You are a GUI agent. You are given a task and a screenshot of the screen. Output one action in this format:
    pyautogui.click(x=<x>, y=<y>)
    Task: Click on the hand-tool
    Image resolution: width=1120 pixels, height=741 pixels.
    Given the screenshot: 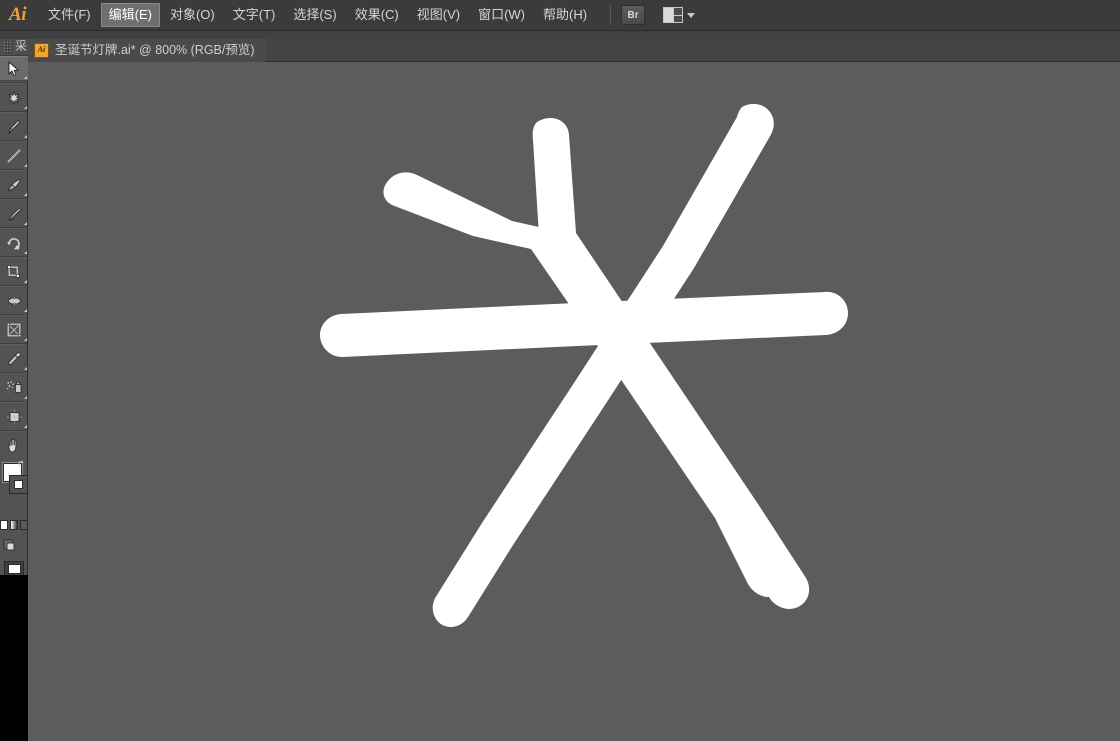 What is the action you would take?
    pyautogui.click(x=14, y=445)
    